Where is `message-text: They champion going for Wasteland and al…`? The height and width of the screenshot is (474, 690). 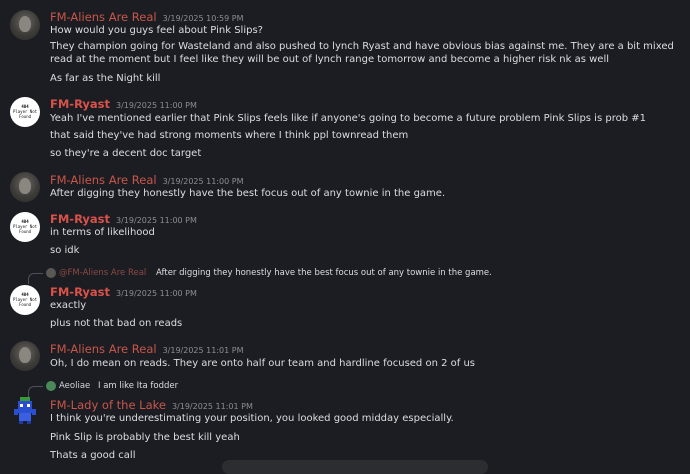
message-text: They champion going for Wasteland and al… is located at coordinates (362, 53).